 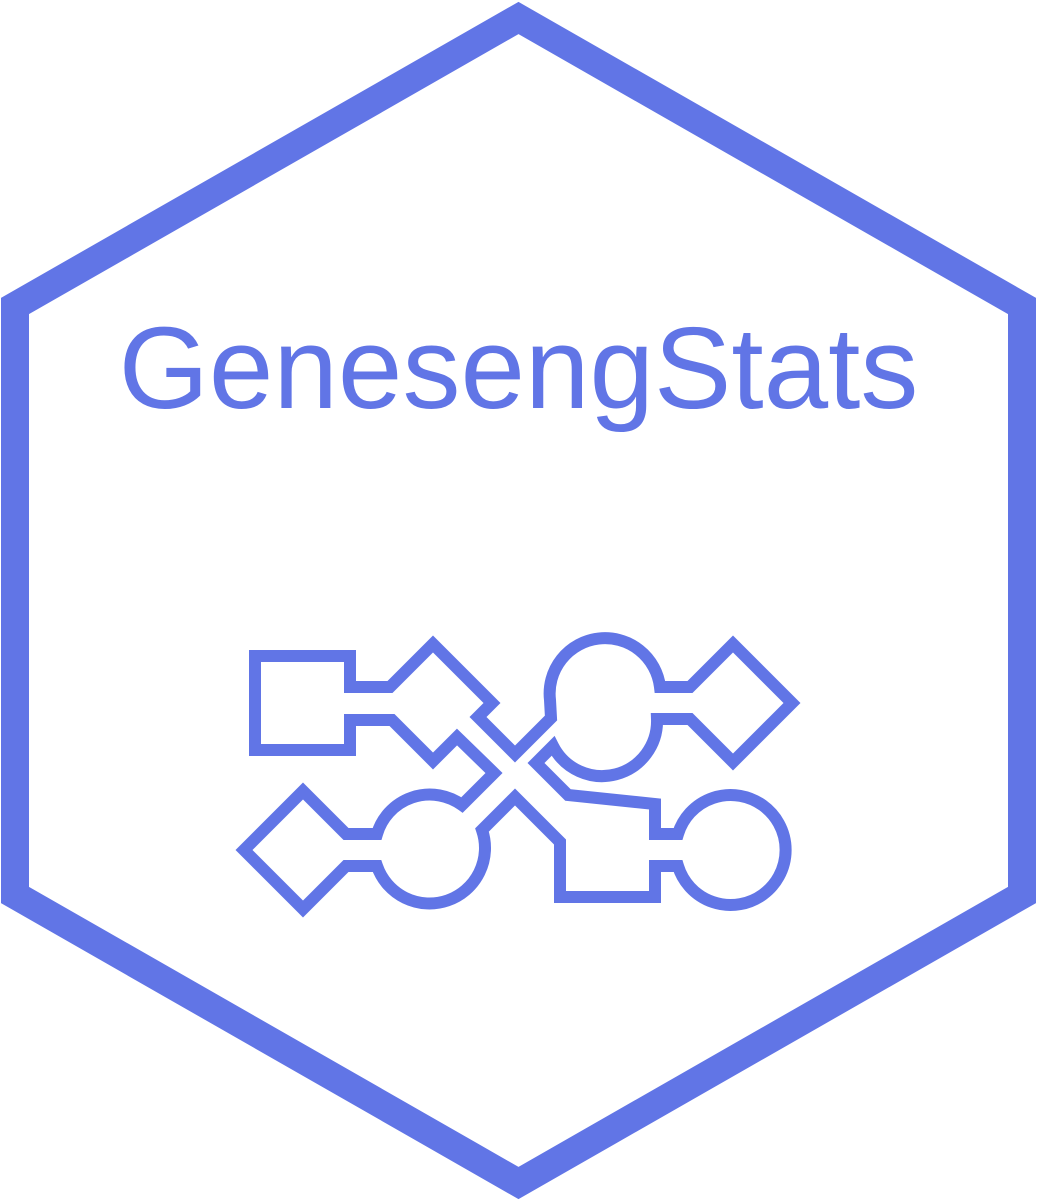 What do you see at coordinates (519, 368) in the screenshot?
I see `package-title: GenesengStats` at bounding box center [519, 368].